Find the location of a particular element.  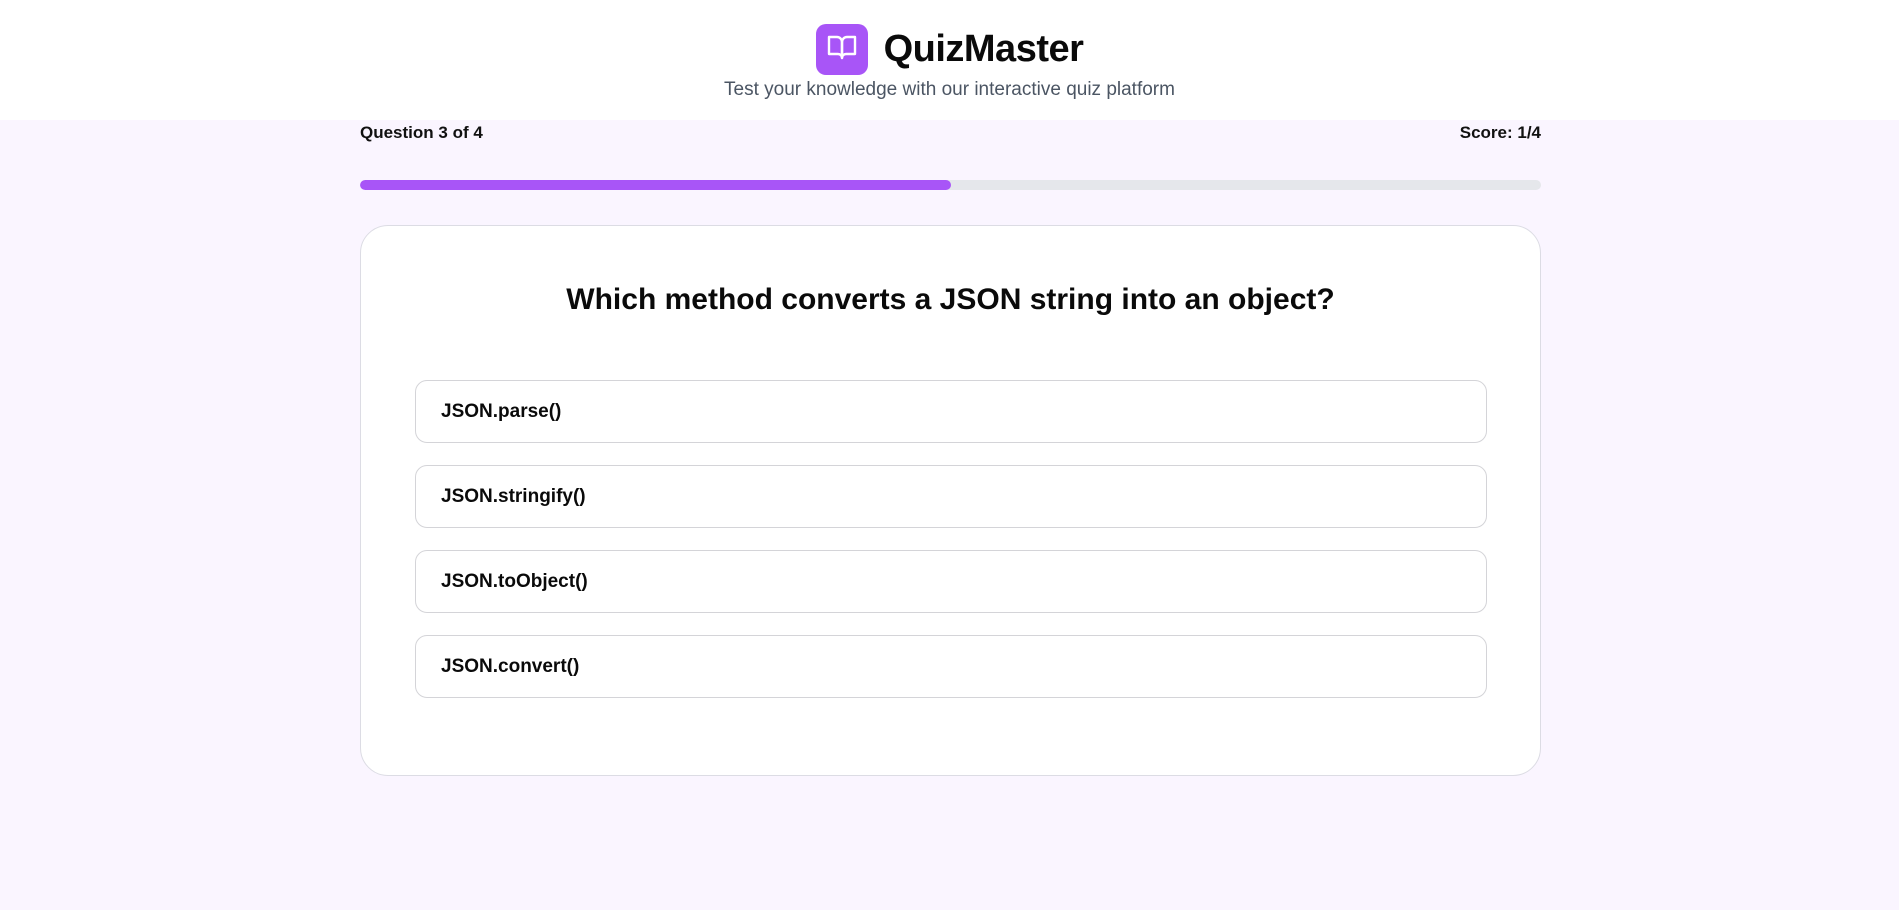

logo is located at coordinates (841, 49).